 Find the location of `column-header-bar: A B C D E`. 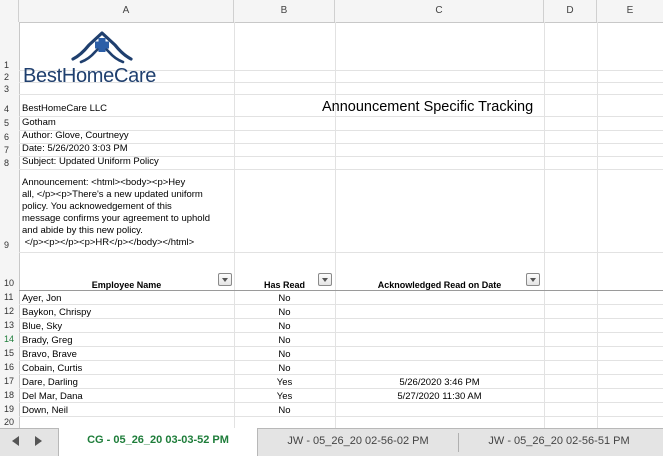

column-header-bar: A B C D E is located at coordinates (331, 11).